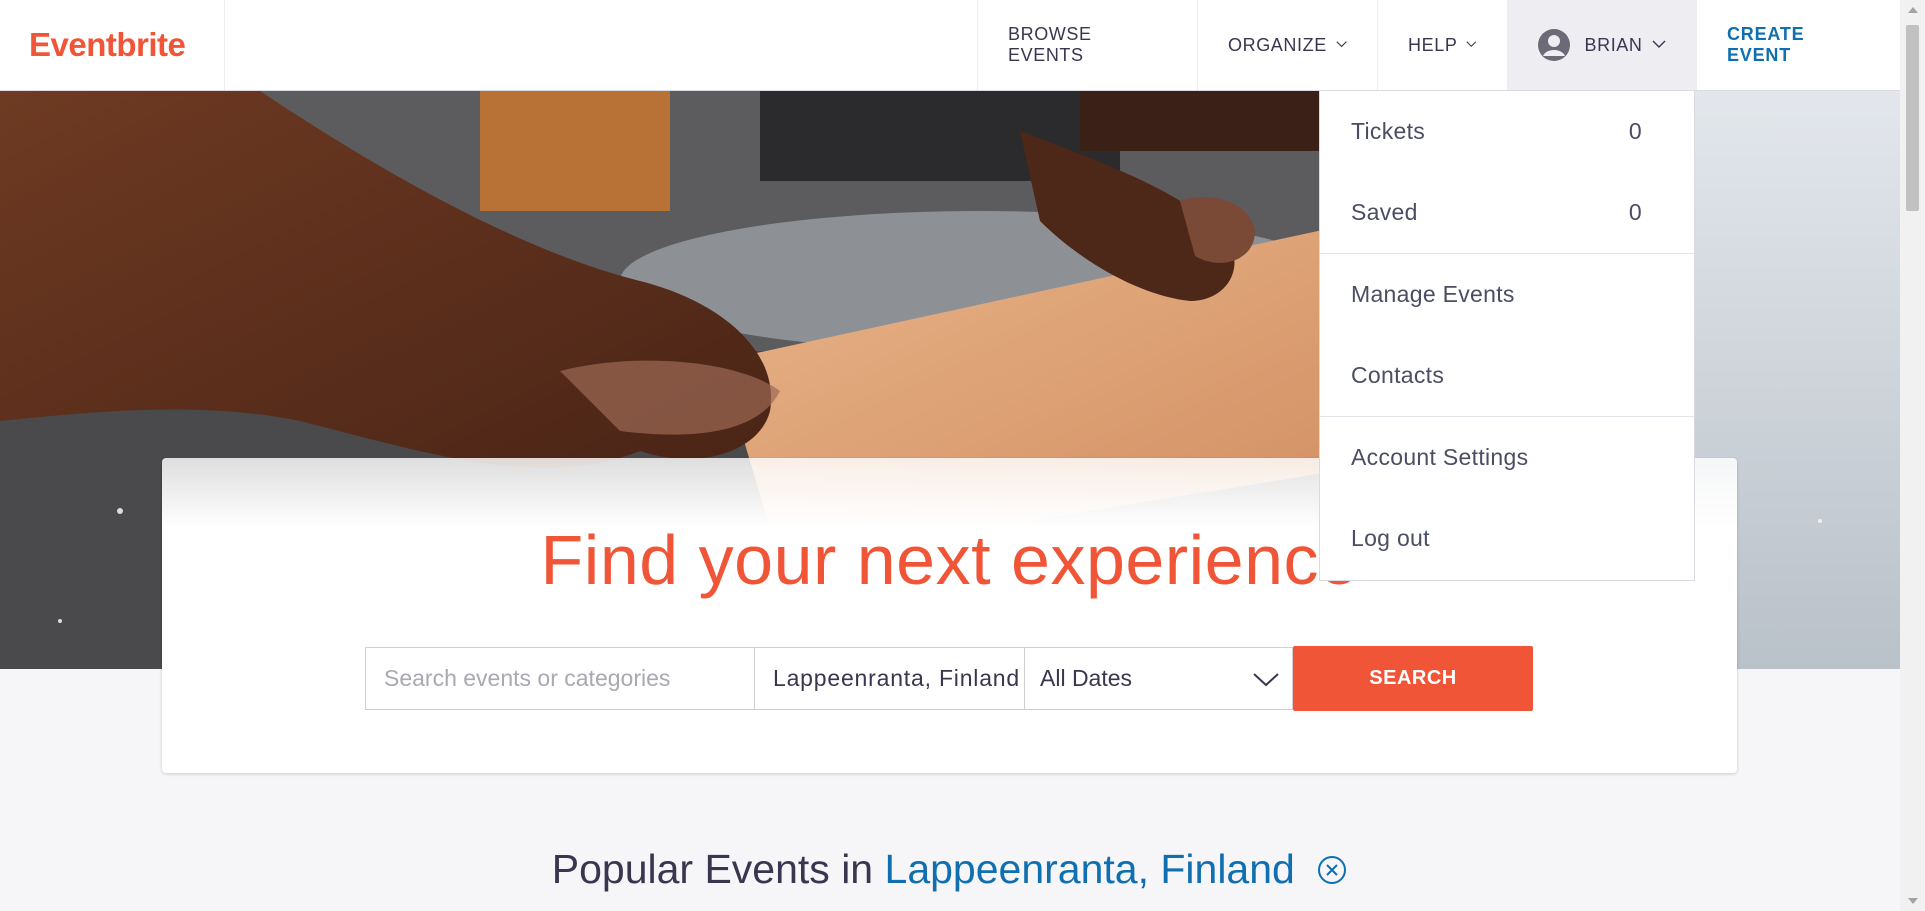 Image resolution: width=1925 pixels, height=911 pixels. What do you see at coordinates (1766, 44) in the screenshot?
I see `nav-create-label: CREATE EVENT` at bounding box center [1766, 44].